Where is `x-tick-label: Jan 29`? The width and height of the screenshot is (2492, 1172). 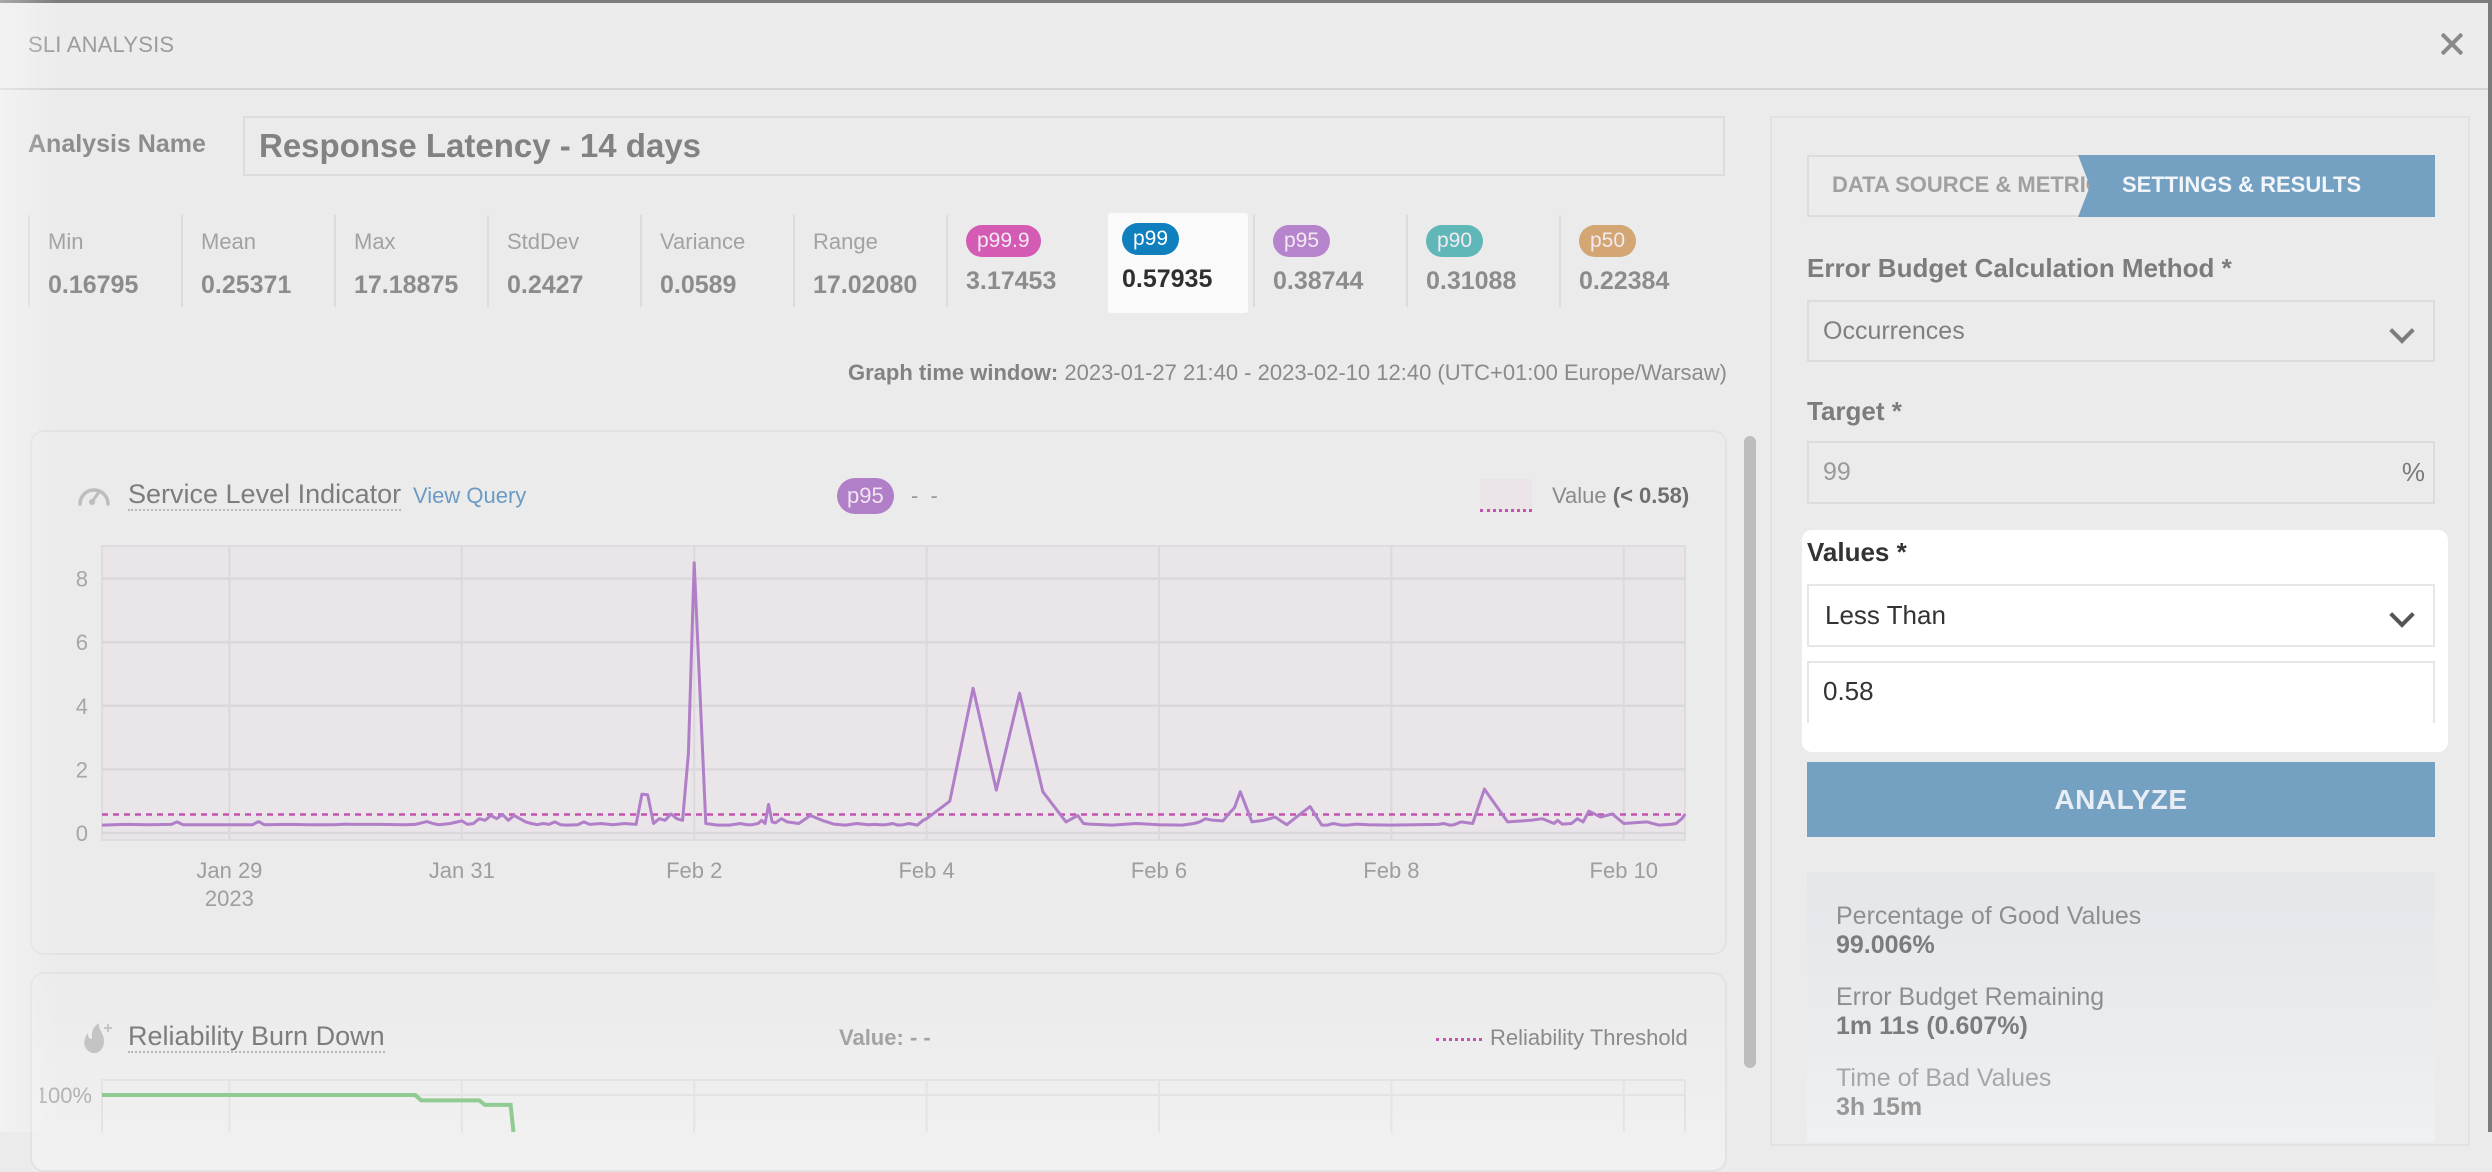
x-tick-label: Jan 29 is located at coordinates (229, 870).